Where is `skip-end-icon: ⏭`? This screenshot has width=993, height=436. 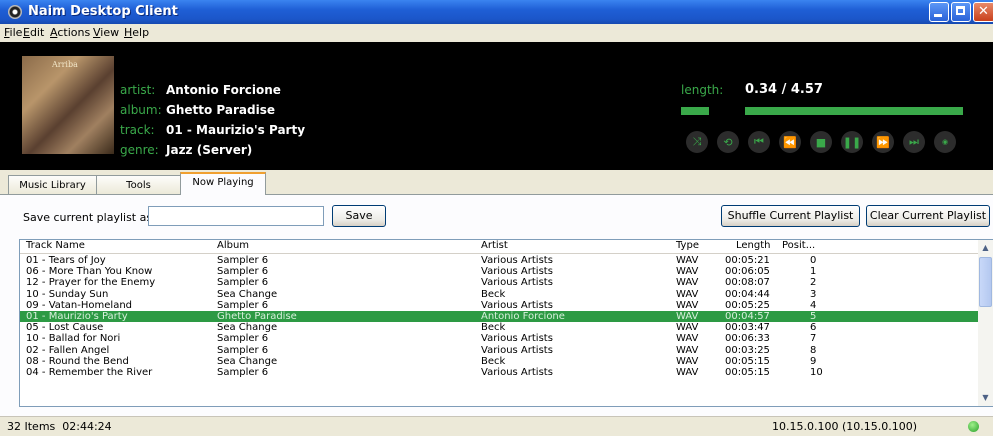
skip-end-icon: ⏭ is located at coordinates (914, 142).